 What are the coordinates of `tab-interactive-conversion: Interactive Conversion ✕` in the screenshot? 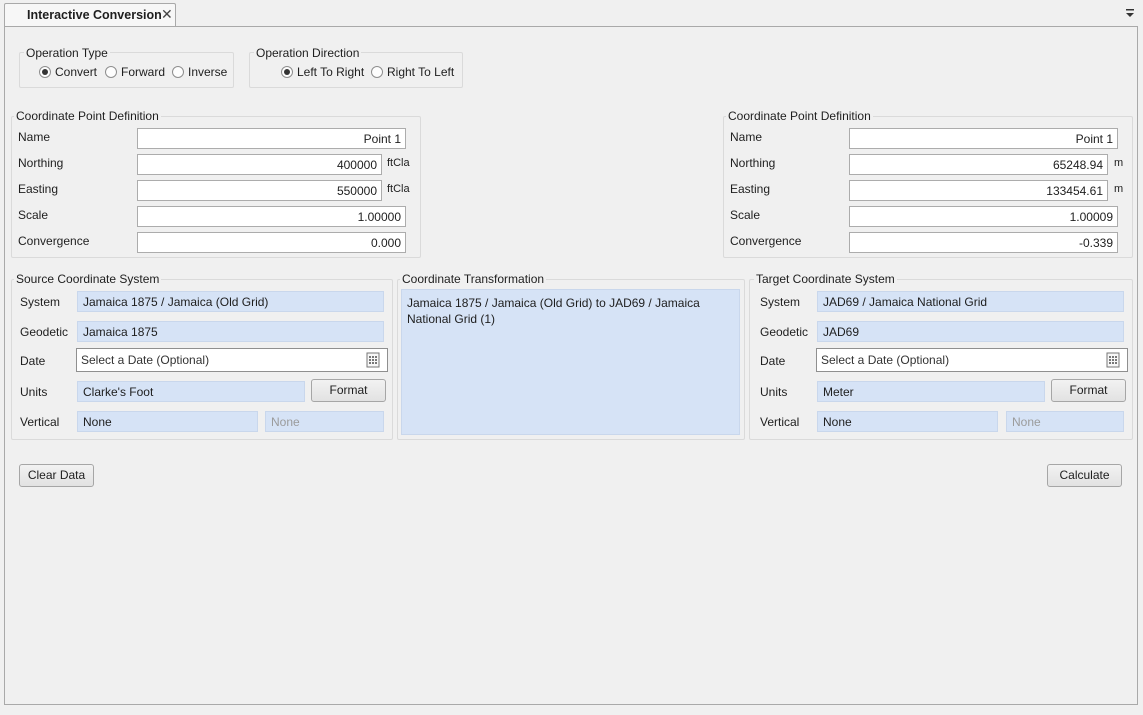 It's located at (90, 15).